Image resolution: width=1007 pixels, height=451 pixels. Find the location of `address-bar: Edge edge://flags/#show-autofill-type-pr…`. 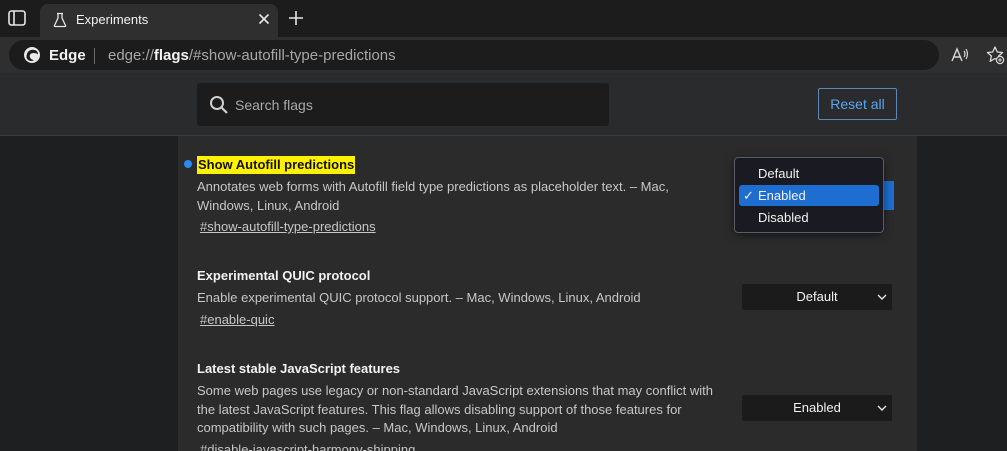

address-bar: Edge edge://flags/#show-autofill-type-pr… is located at coordinates (474, 55).